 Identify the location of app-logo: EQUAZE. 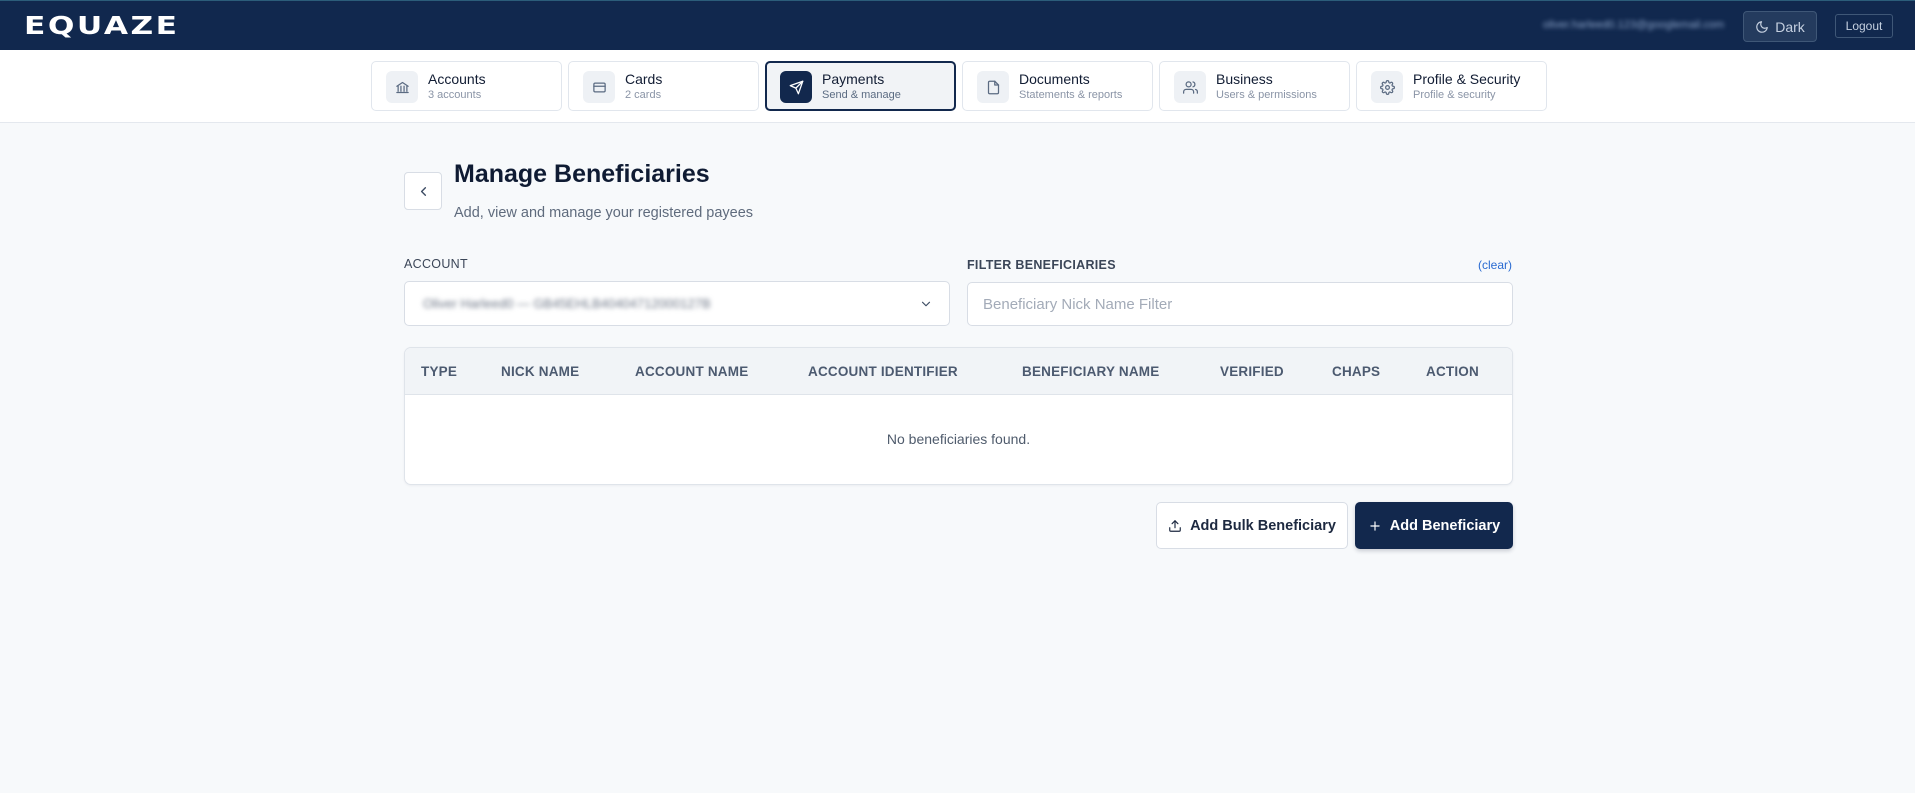
(102, 25).